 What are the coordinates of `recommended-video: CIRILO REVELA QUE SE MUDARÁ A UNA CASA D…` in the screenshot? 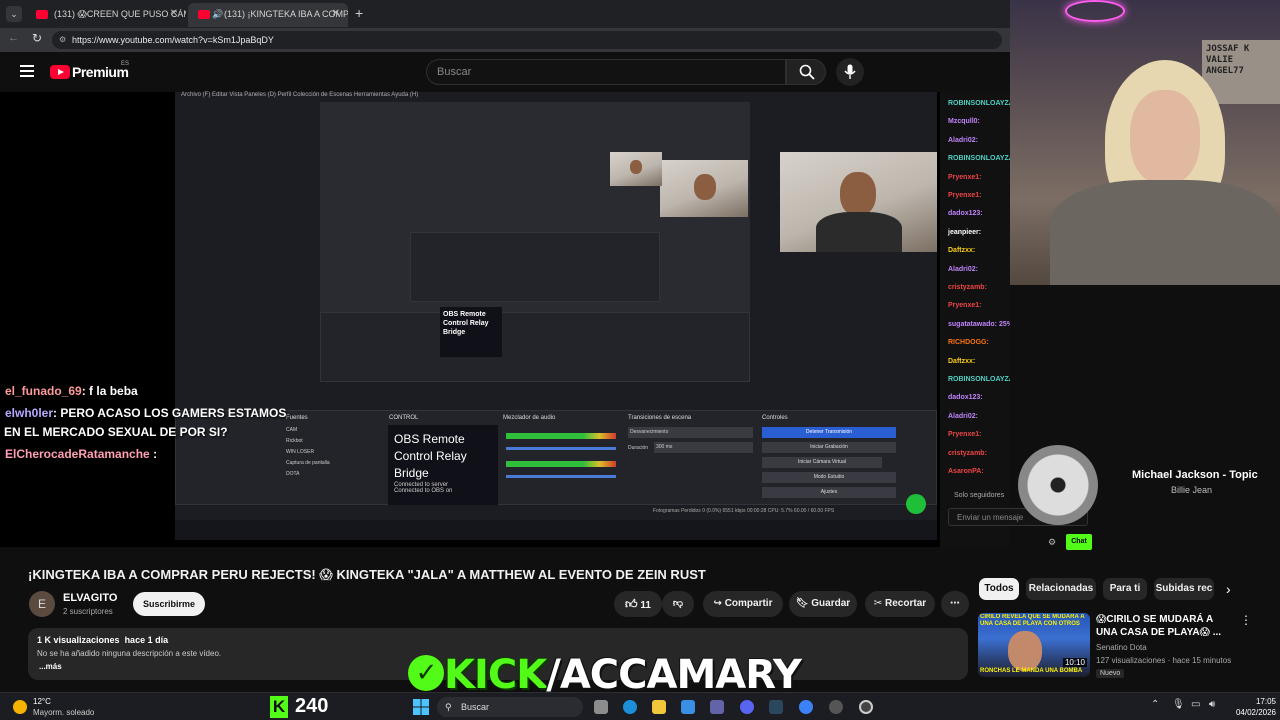 It's located at (1123, 653).